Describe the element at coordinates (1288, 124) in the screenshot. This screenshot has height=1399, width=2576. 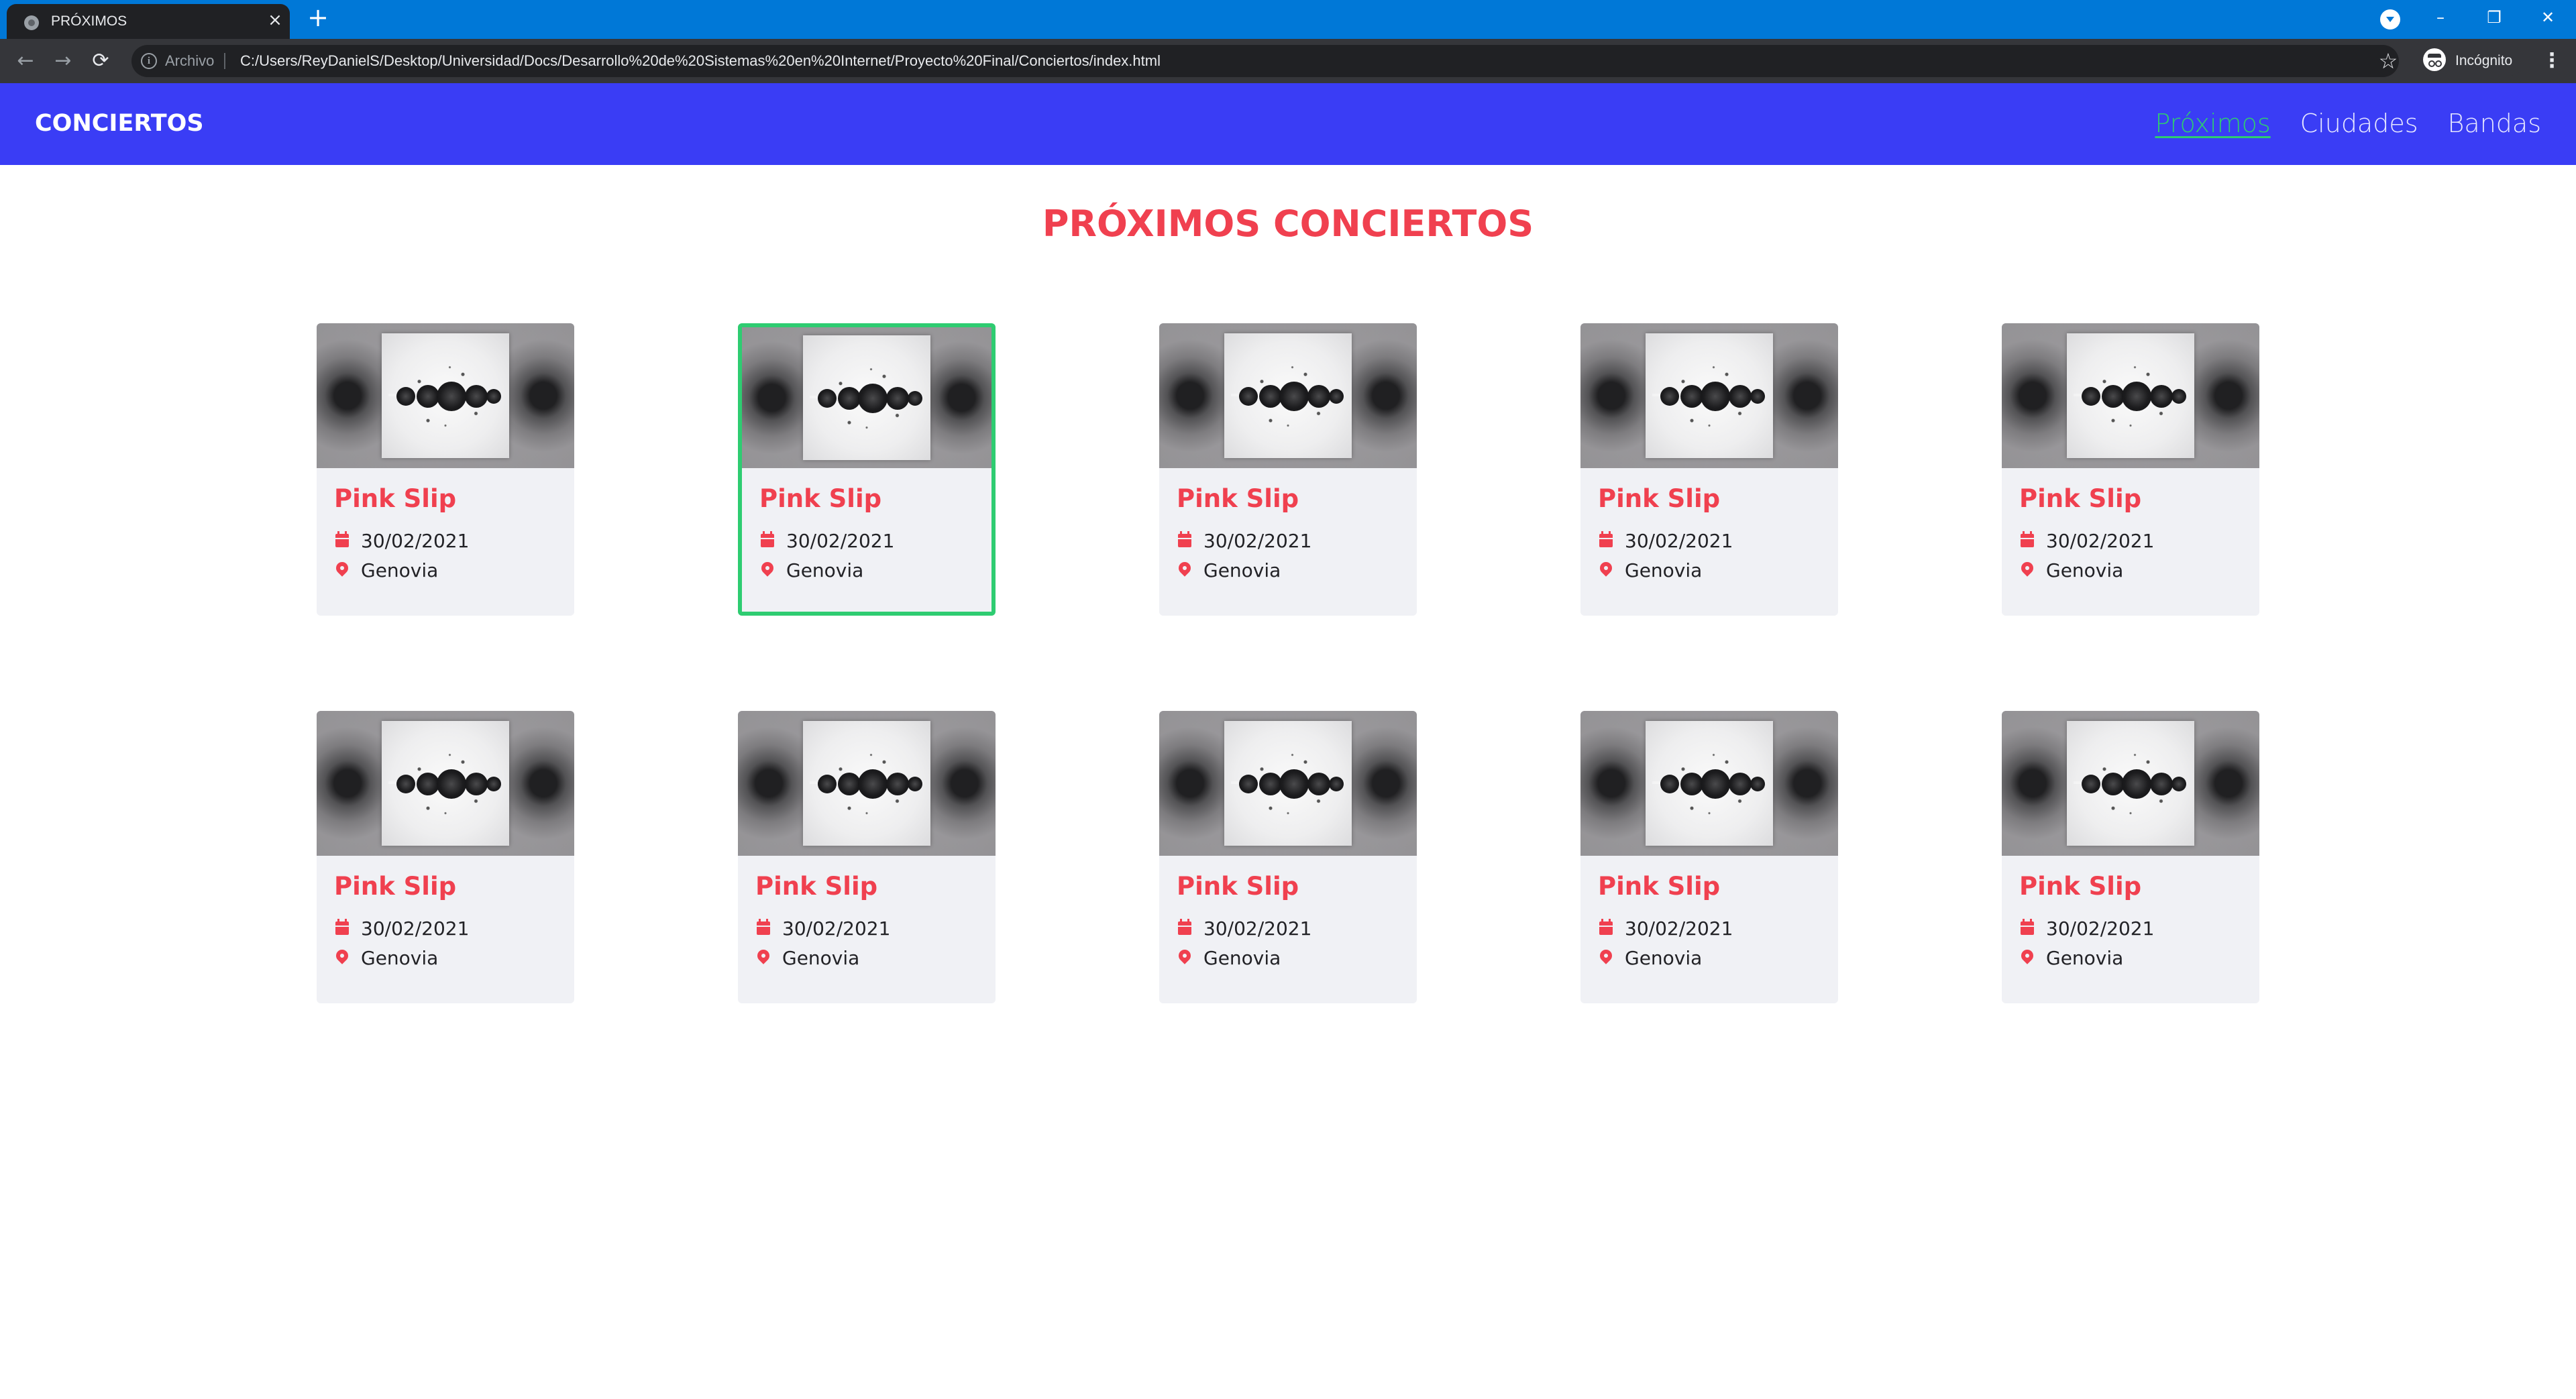
I see `site-navbar: CONCIERTOS Próximos Ciudades Bandas` at that location.